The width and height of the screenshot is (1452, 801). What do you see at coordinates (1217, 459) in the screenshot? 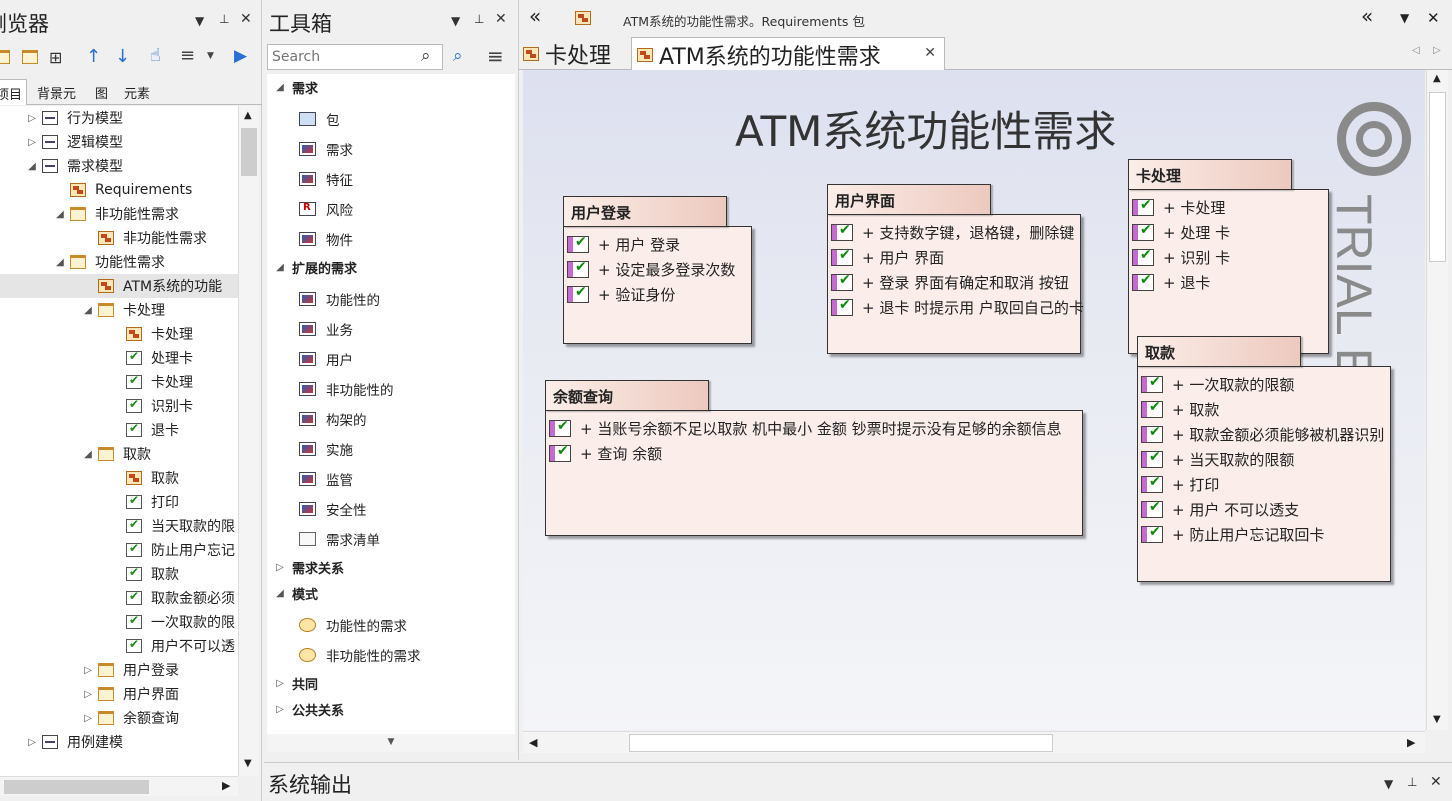
I see `requirement-item: + 当天取款的限额` at bounding box center [1217, 459].